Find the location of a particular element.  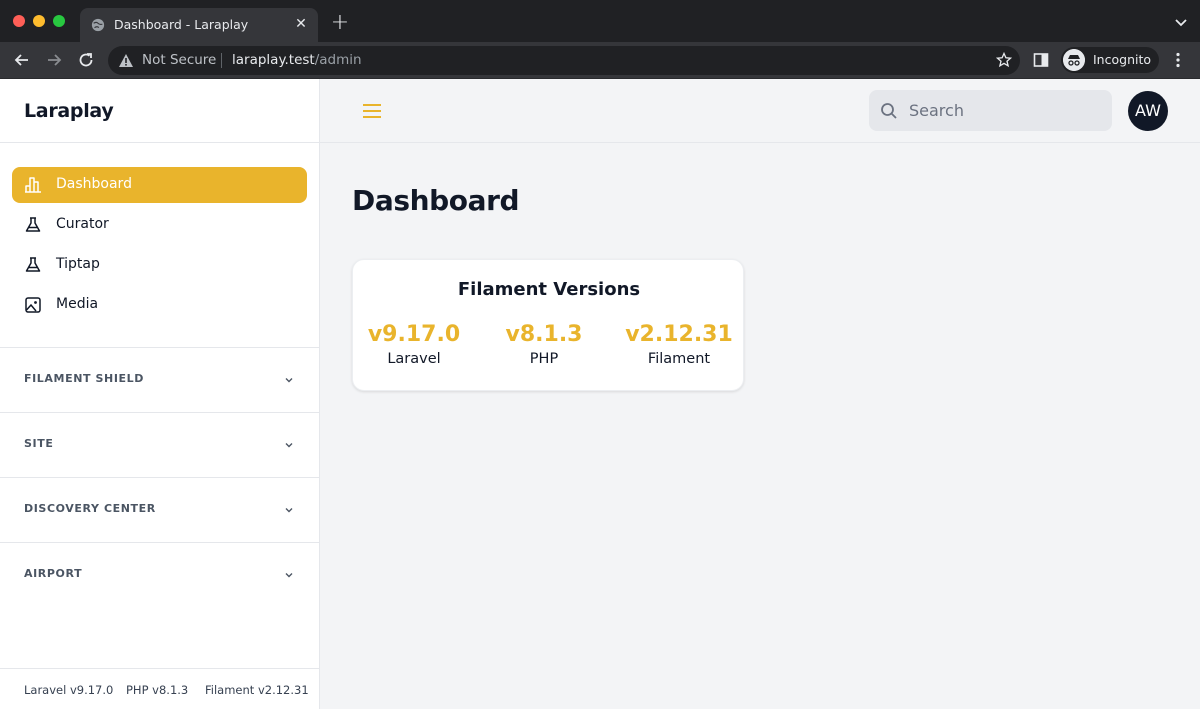

stat-filament: v2.12.31 Filament is located at coordinates (679, 344).